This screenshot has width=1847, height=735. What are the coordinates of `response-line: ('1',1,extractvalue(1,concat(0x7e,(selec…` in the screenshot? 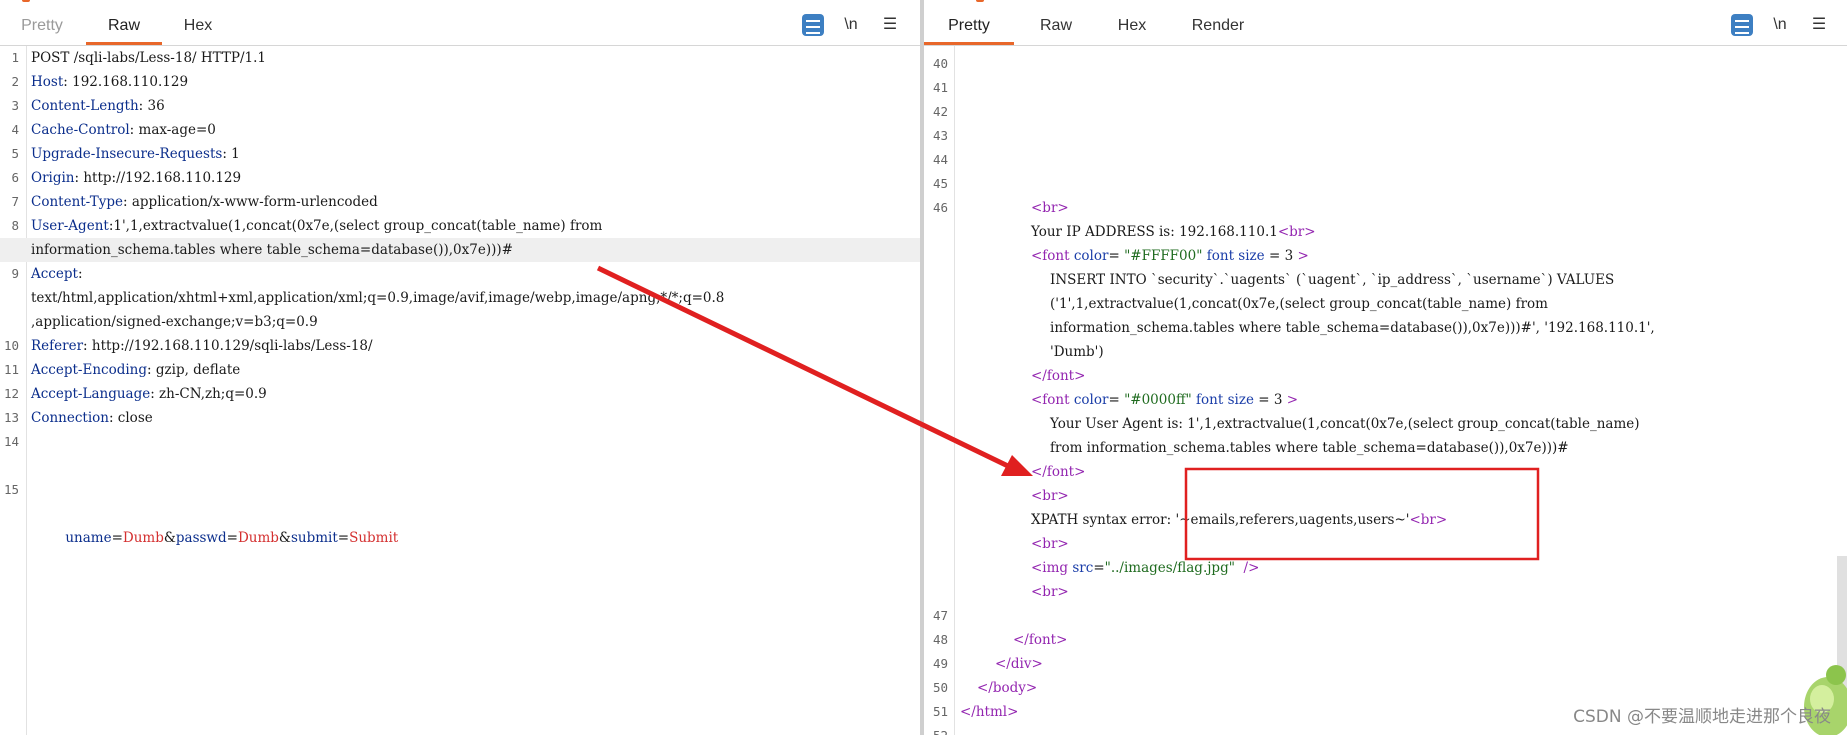 It's located at (1299, 304).